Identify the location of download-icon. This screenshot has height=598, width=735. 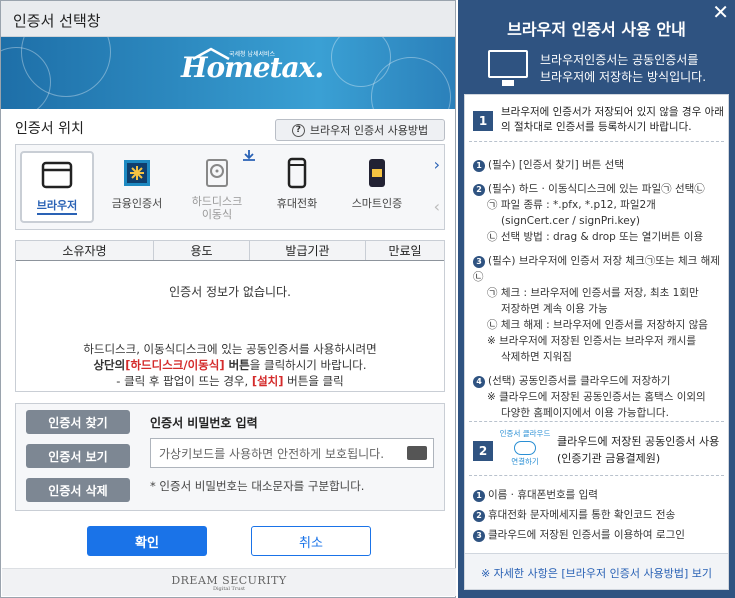
(249, 155).